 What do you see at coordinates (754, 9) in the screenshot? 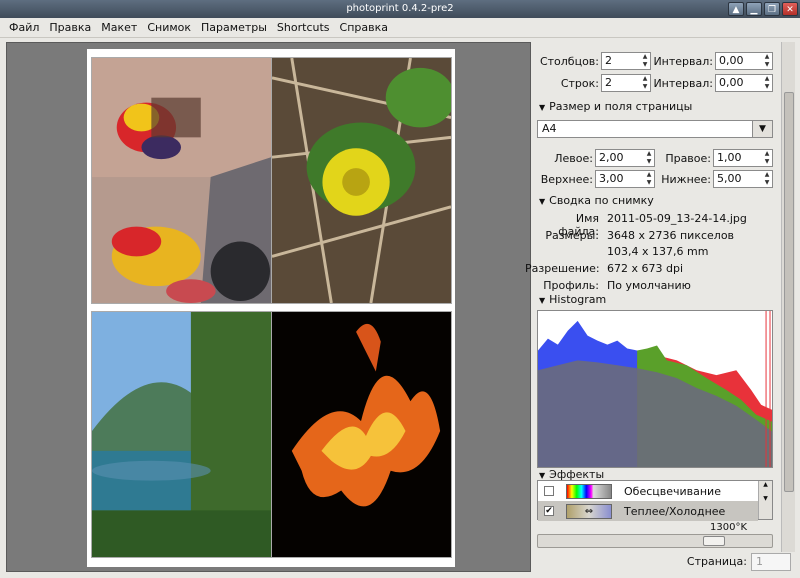
I see `minimize-icon: ▁` at bounding box center [754, 9].